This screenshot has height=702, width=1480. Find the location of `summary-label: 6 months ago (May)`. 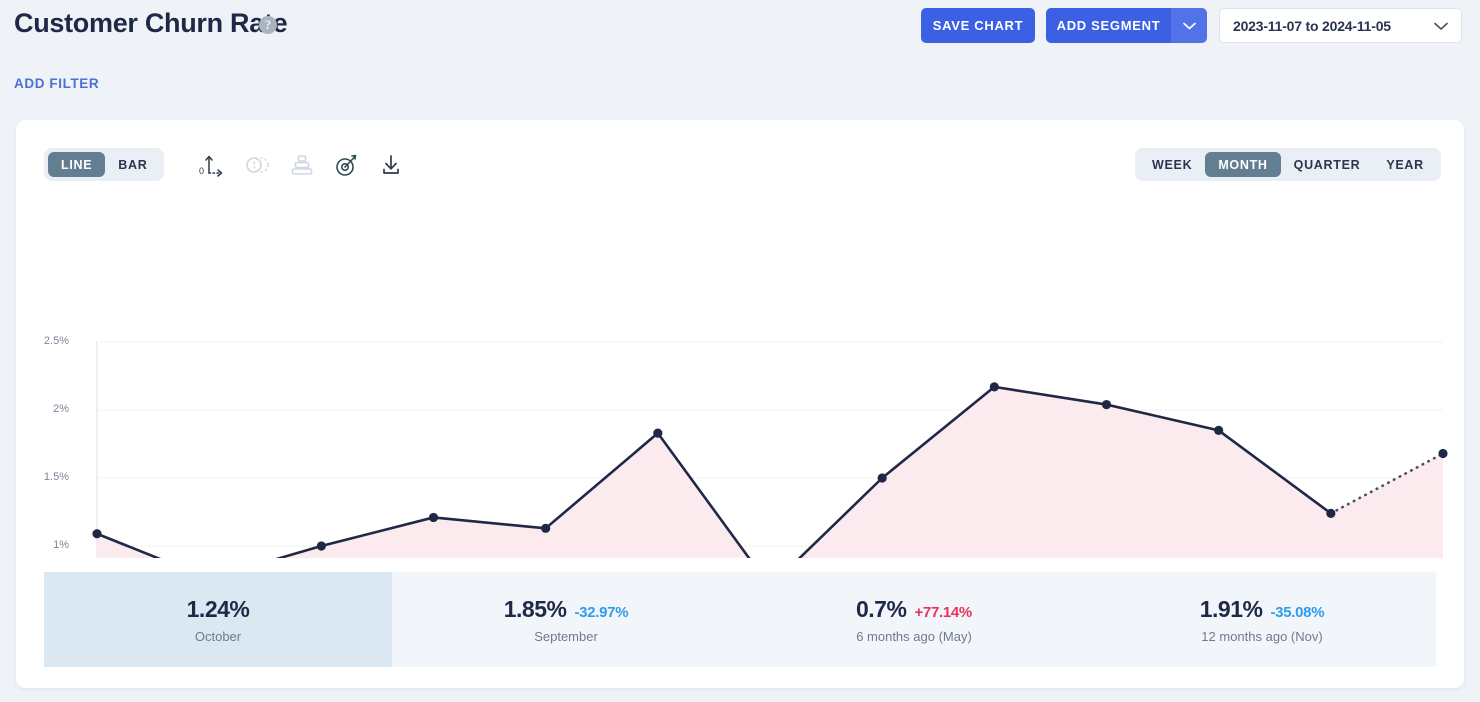

summary-label: 6 months ago (May) is located at coordinates (914, 636).